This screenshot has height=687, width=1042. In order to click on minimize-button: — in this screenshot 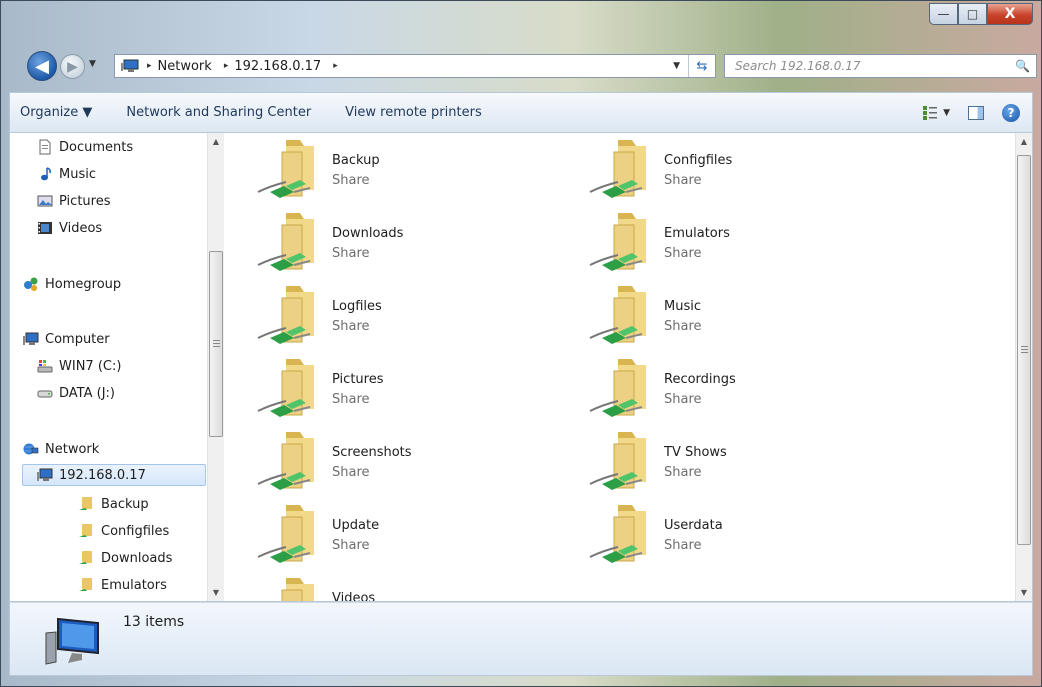, I will do `click(943, 14)`.